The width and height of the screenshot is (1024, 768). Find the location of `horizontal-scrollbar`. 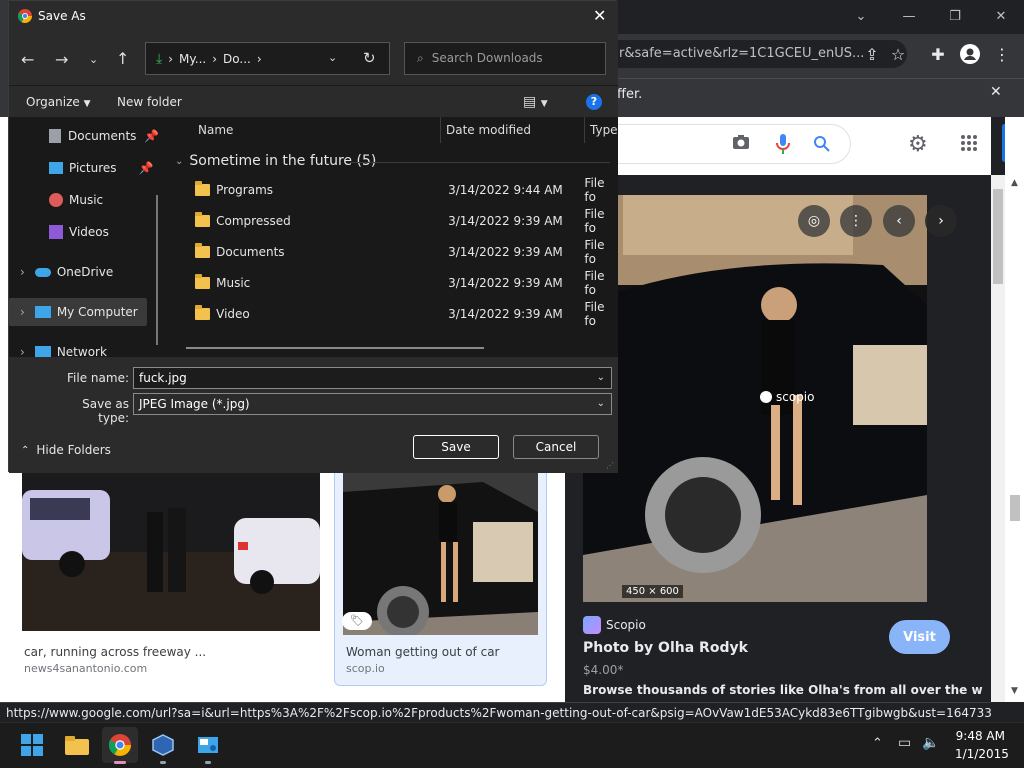

horizontal-scrollbar is located at coordinates (335, 348).